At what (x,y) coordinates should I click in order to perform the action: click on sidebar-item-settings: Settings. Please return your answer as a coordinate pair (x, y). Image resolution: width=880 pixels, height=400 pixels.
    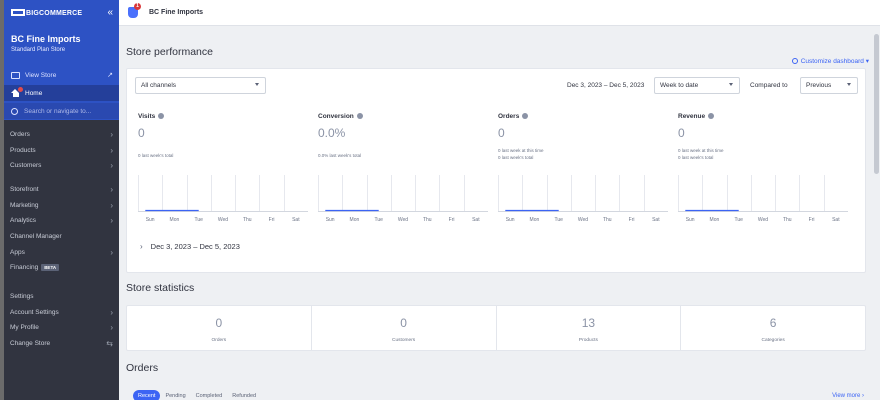
    Looking at the image, I should click on (61, 297).